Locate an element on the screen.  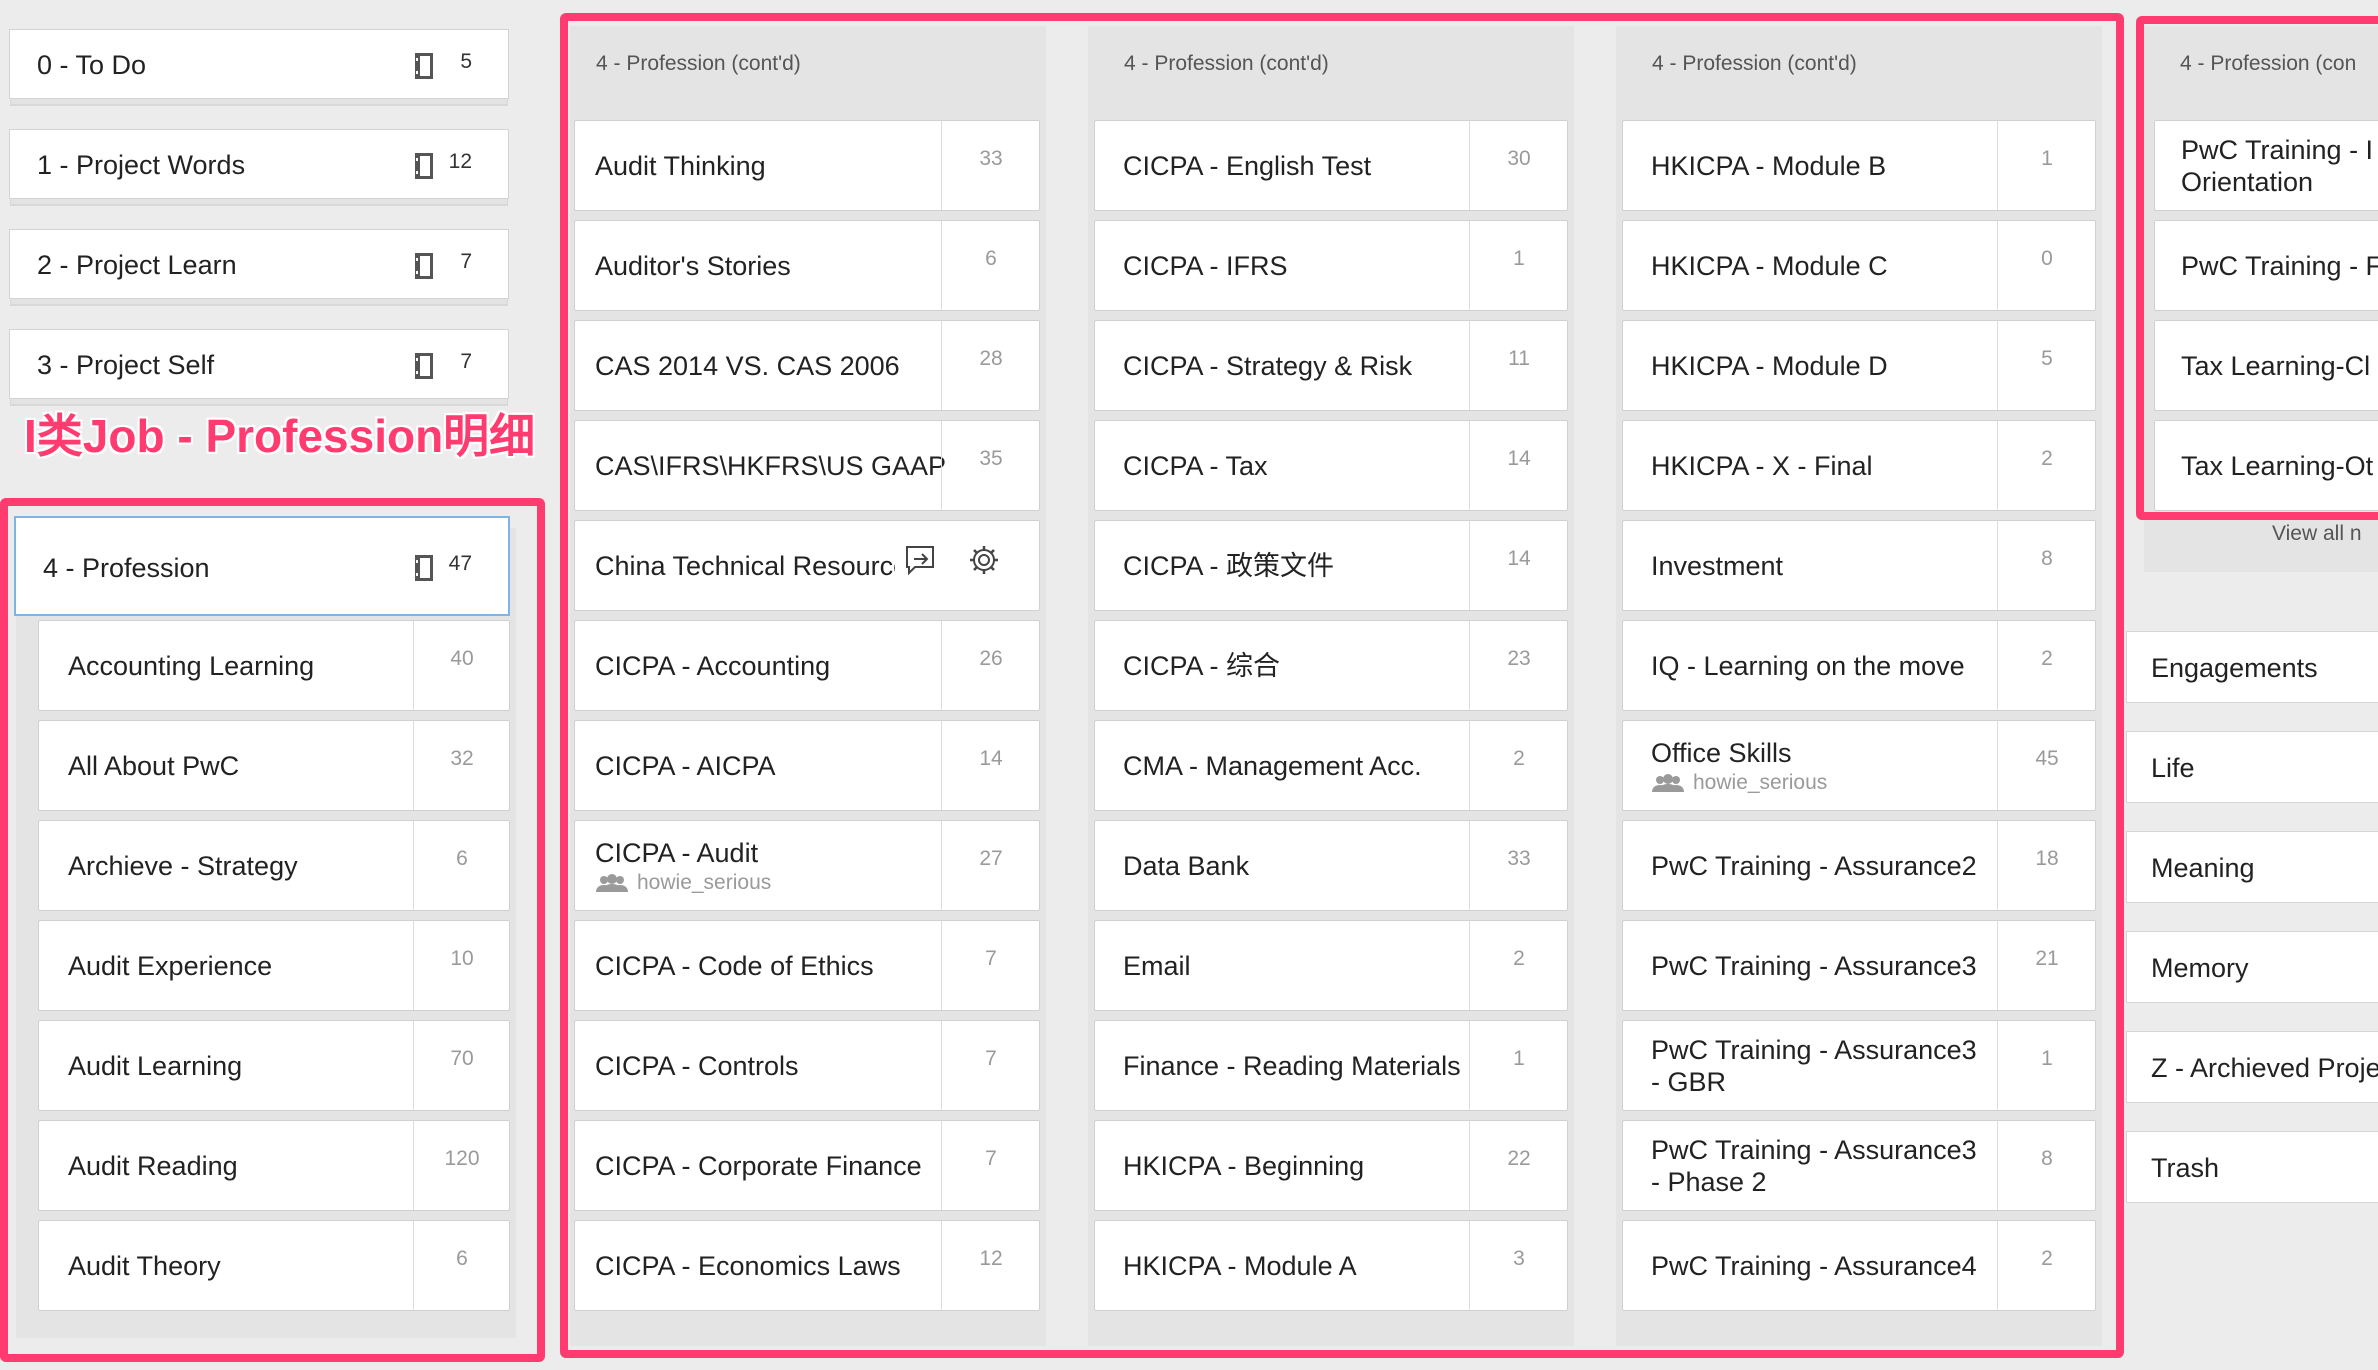
stack-label: Life is located at coordinates (2173, 768).